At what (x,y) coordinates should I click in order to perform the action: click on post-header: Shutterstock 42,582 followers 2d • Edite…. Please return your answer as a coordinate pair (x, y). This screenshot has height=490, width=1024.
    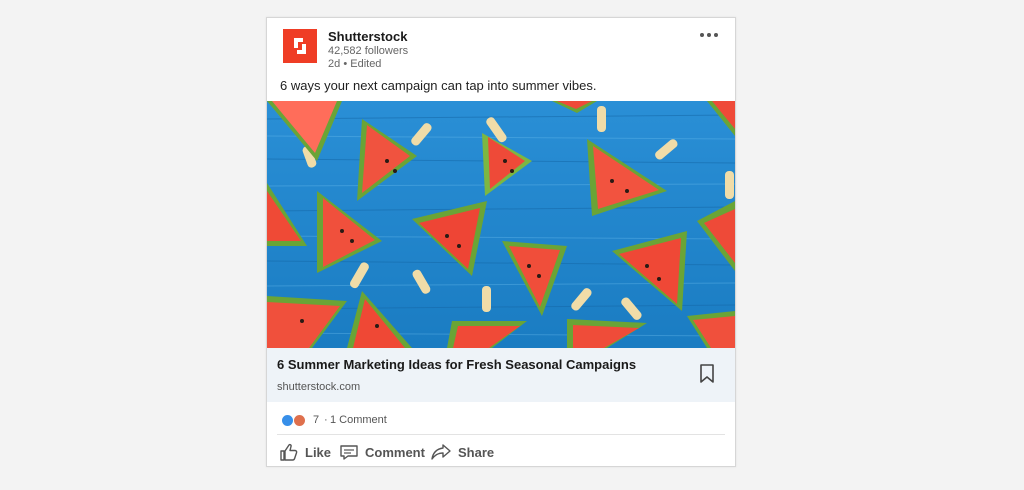
    Looking at the image, I should click on (501, 48).